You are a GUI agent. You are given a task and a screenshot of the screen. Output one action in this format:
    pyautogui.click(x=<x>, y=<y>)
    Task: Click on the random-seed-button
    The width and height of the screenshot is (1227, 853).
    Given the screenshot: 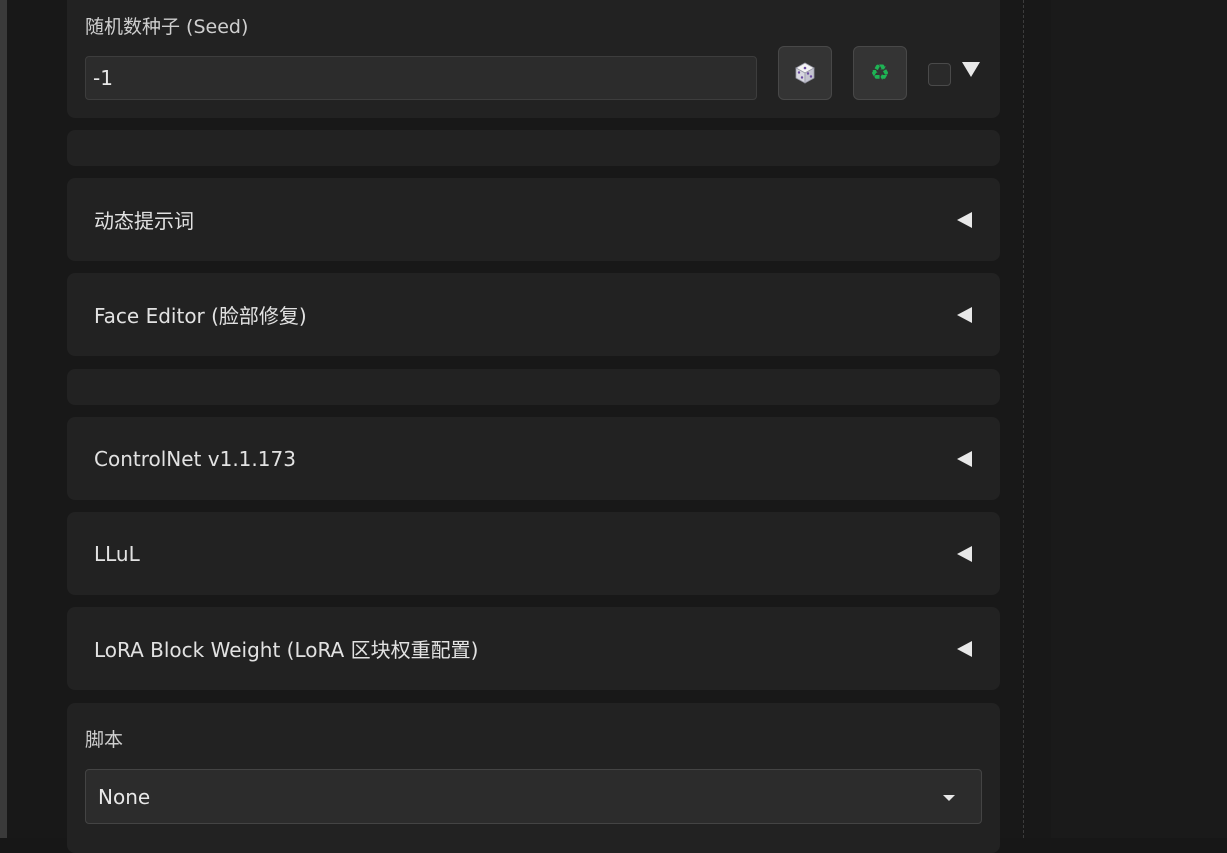 What is the action you would take?
    pyautogui.click(x=805, y=73)
    